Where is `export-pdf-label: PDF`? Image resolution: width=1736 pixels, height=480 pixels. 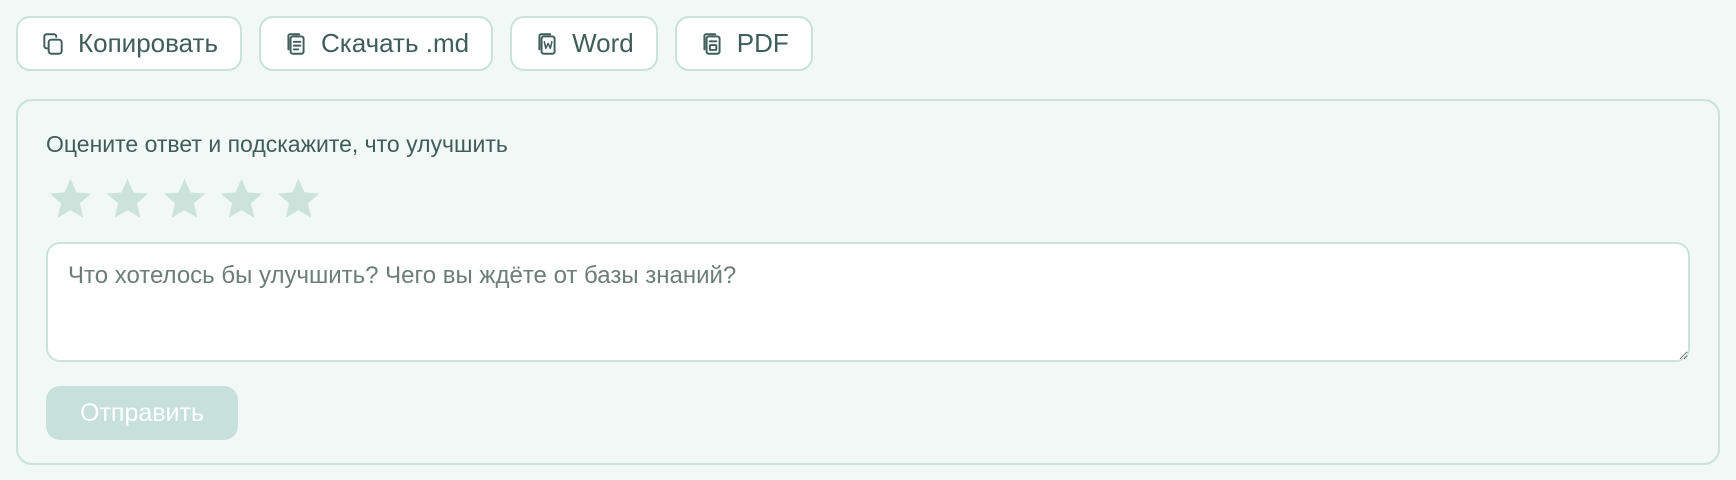 export-pdf-label: PDF is located at coordinates (762, 43).